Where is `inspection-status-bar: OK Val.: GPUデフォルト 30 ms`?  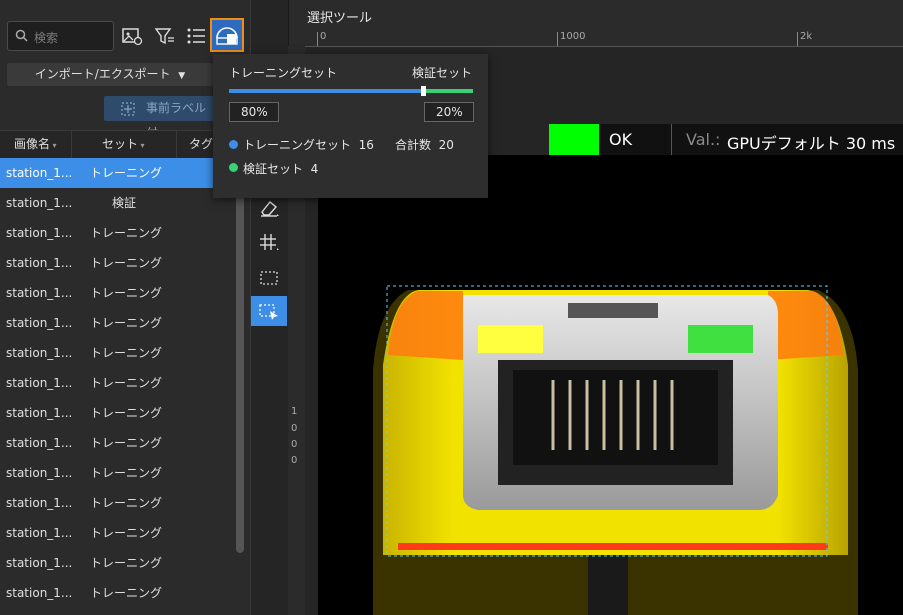
inspection-status-bar: OK Val.: GPUデフォルト 30 ms is located at coordinates (726, 139).